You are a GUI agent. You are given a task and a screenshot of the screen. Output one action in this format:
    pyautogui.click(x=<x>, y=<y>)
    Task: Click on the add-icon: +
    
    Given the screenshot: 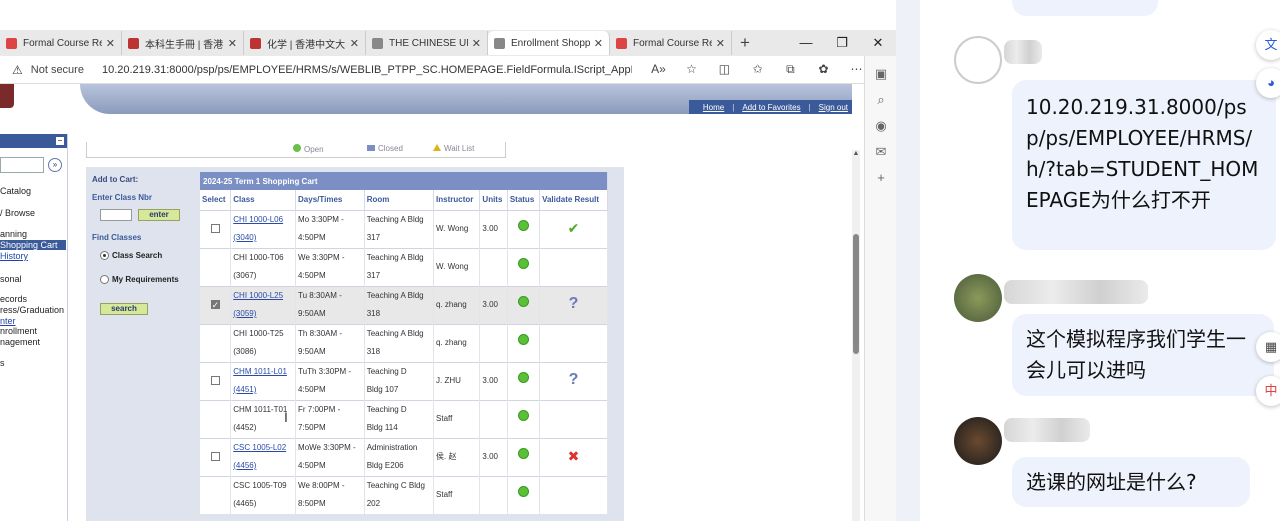 What is the action you would take?
    pyautogui.click(x=880, y=177)
    